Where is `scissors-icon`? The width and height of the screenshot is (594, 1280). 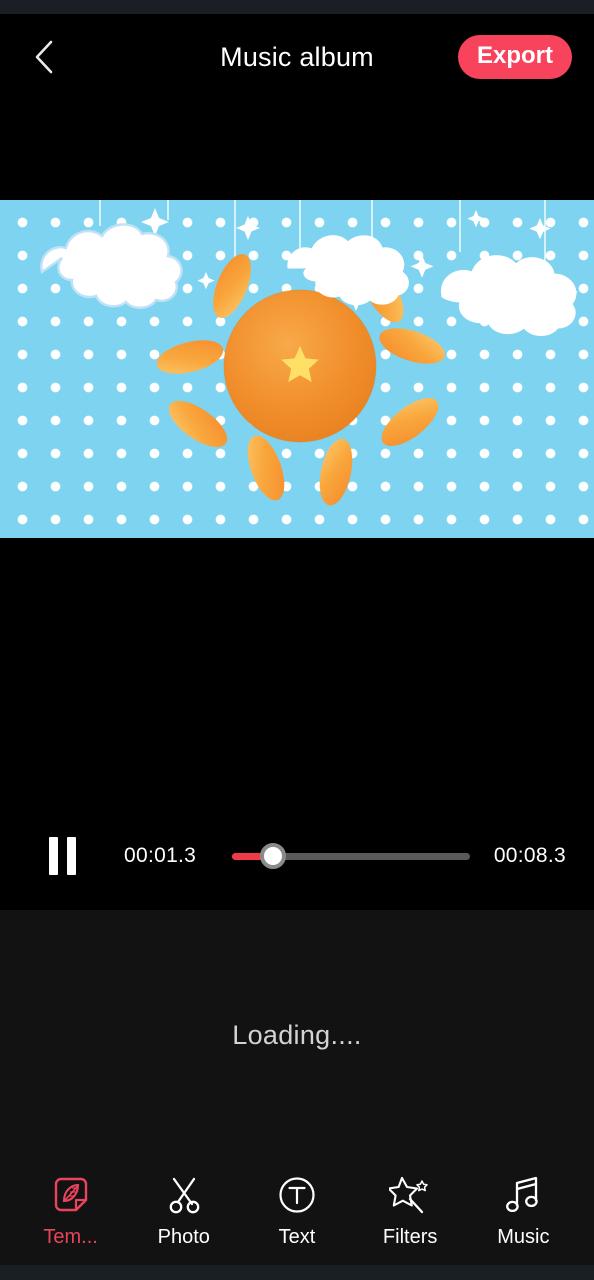
scissors-icon is located at coordinates (184, 1195).